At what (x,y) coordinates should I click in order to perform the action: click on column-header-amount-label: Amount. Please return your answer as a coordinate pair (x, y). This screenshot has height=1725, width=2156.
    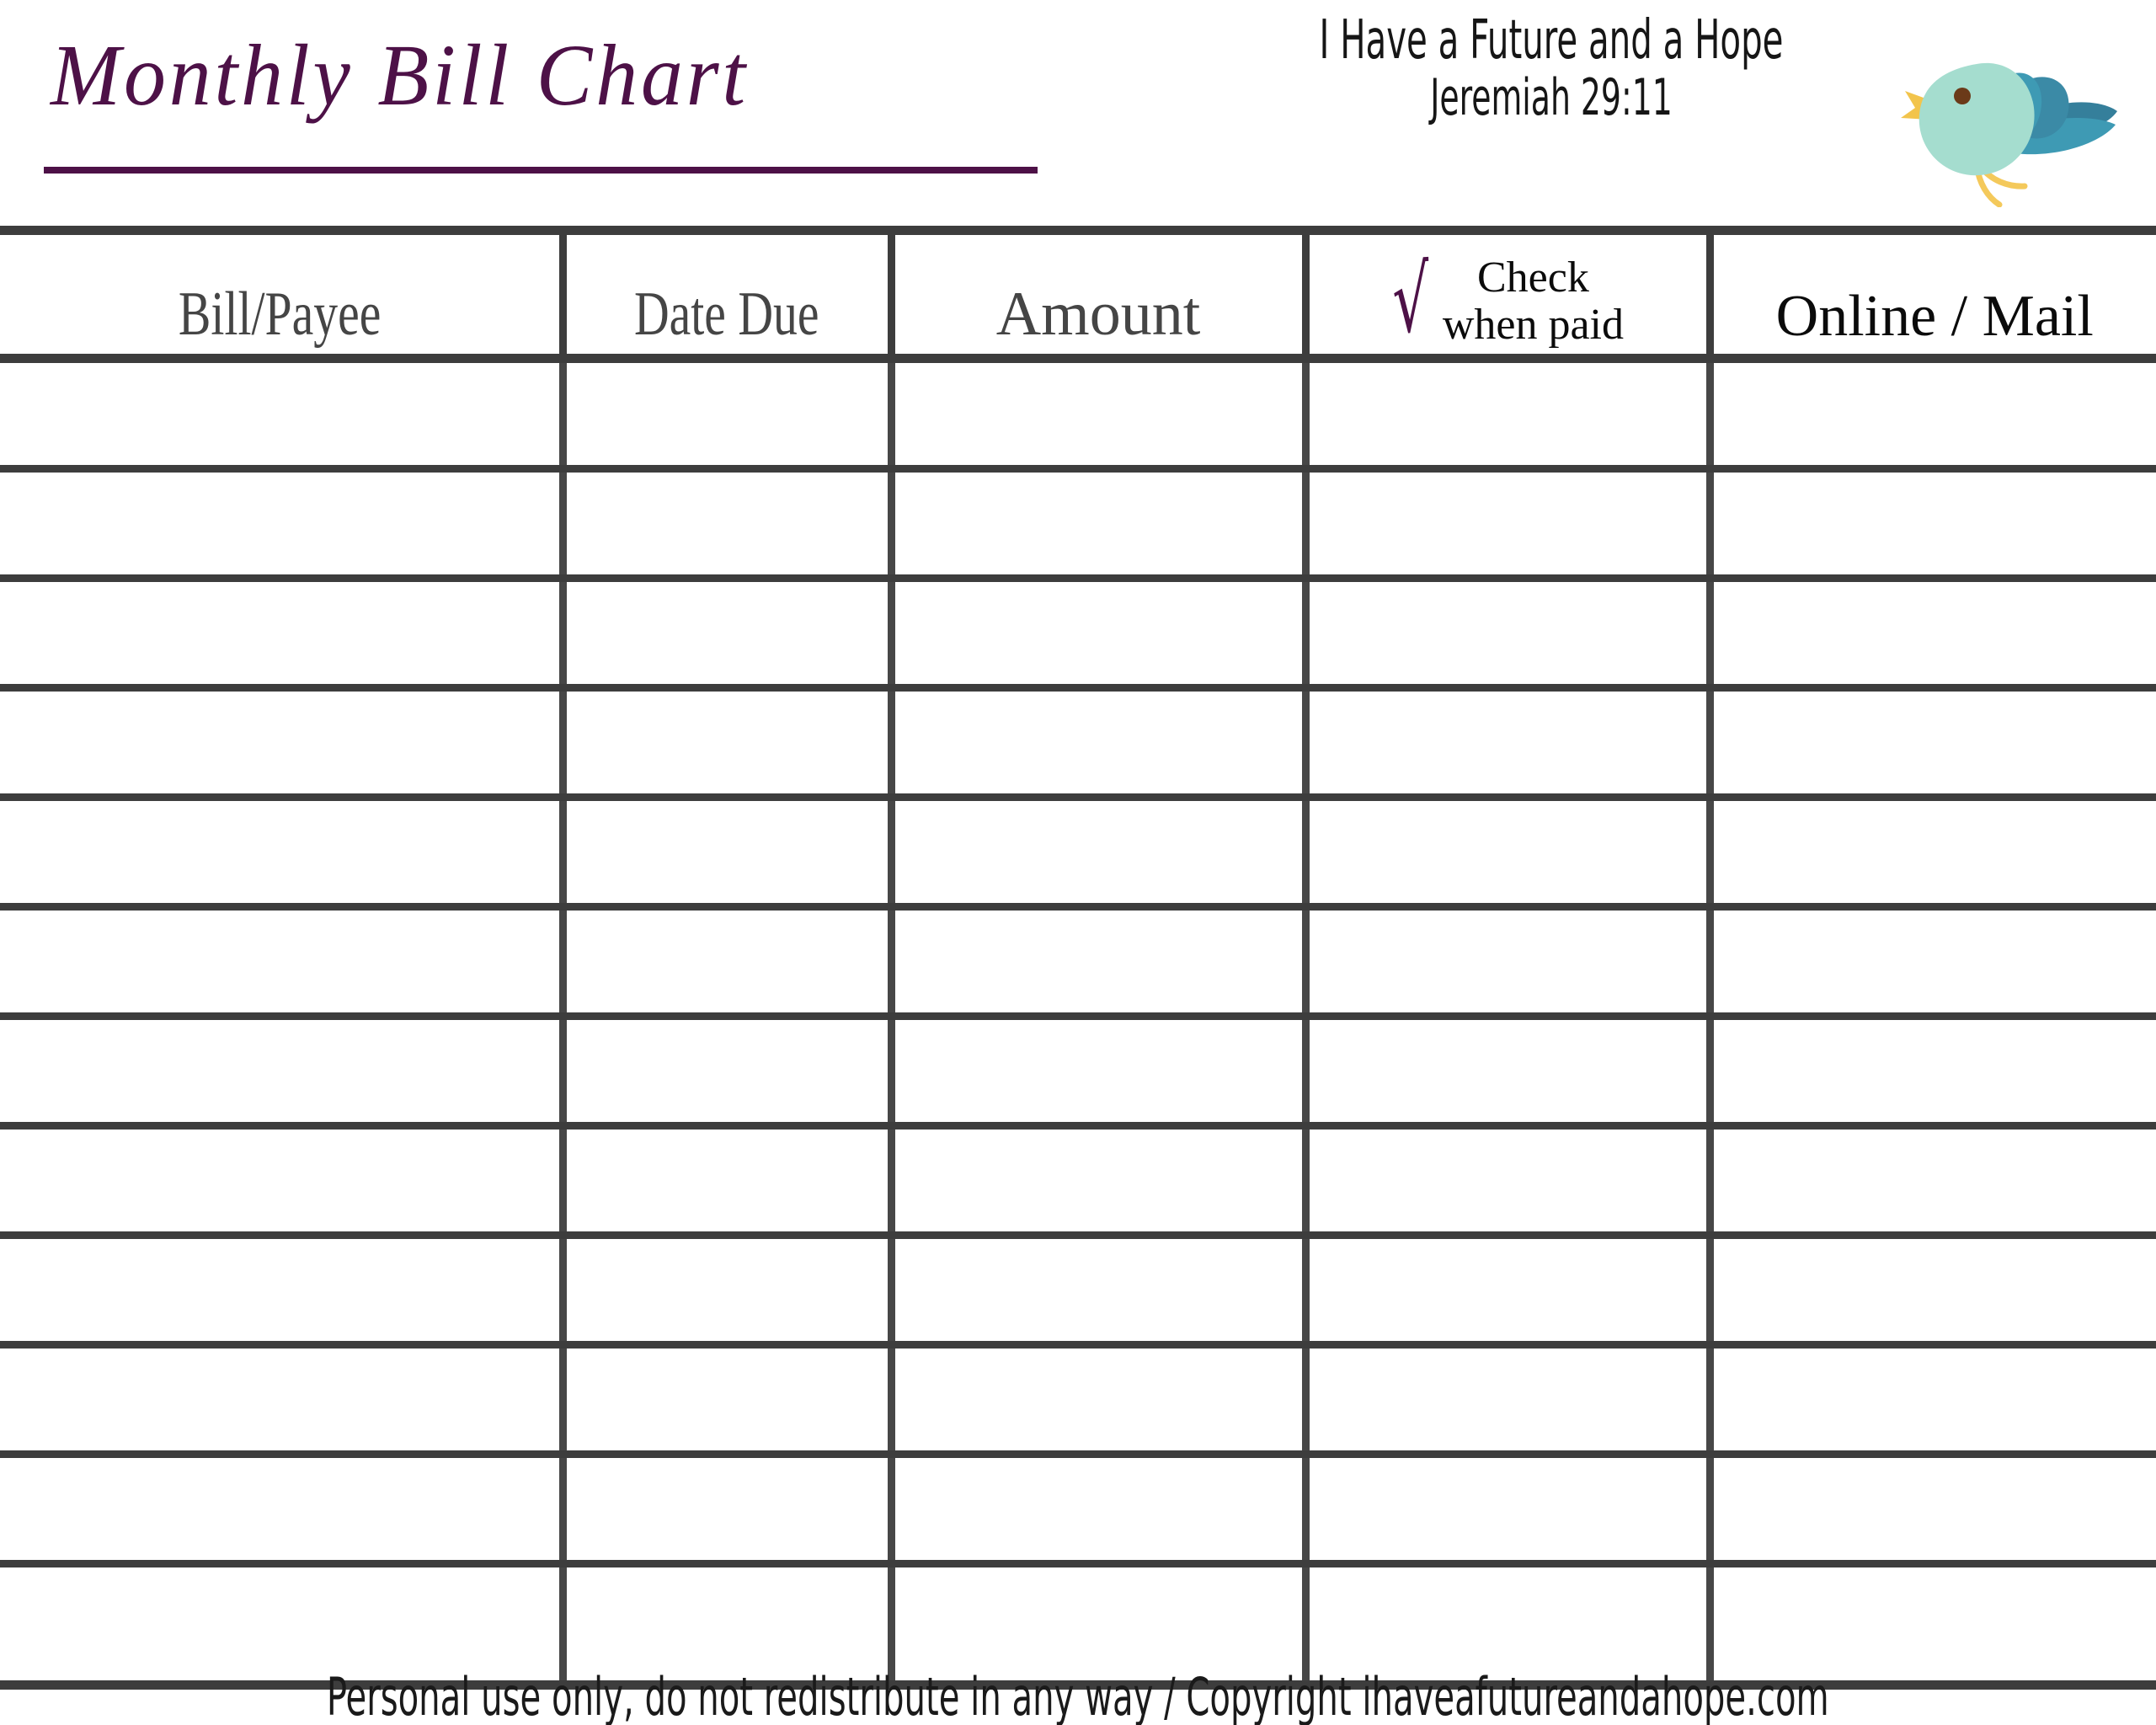
    Looking at the image, I should click on (1098, 314).